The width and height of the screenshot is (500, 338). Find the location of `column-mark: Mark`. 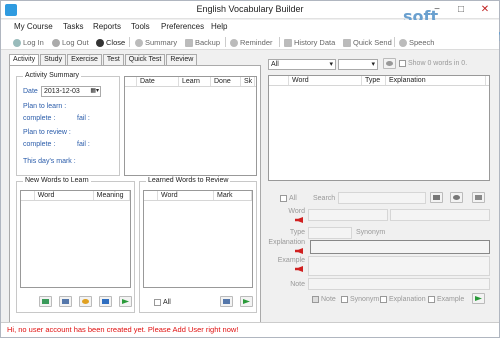

column-mark: Mark is located at coordinates (233, 195).